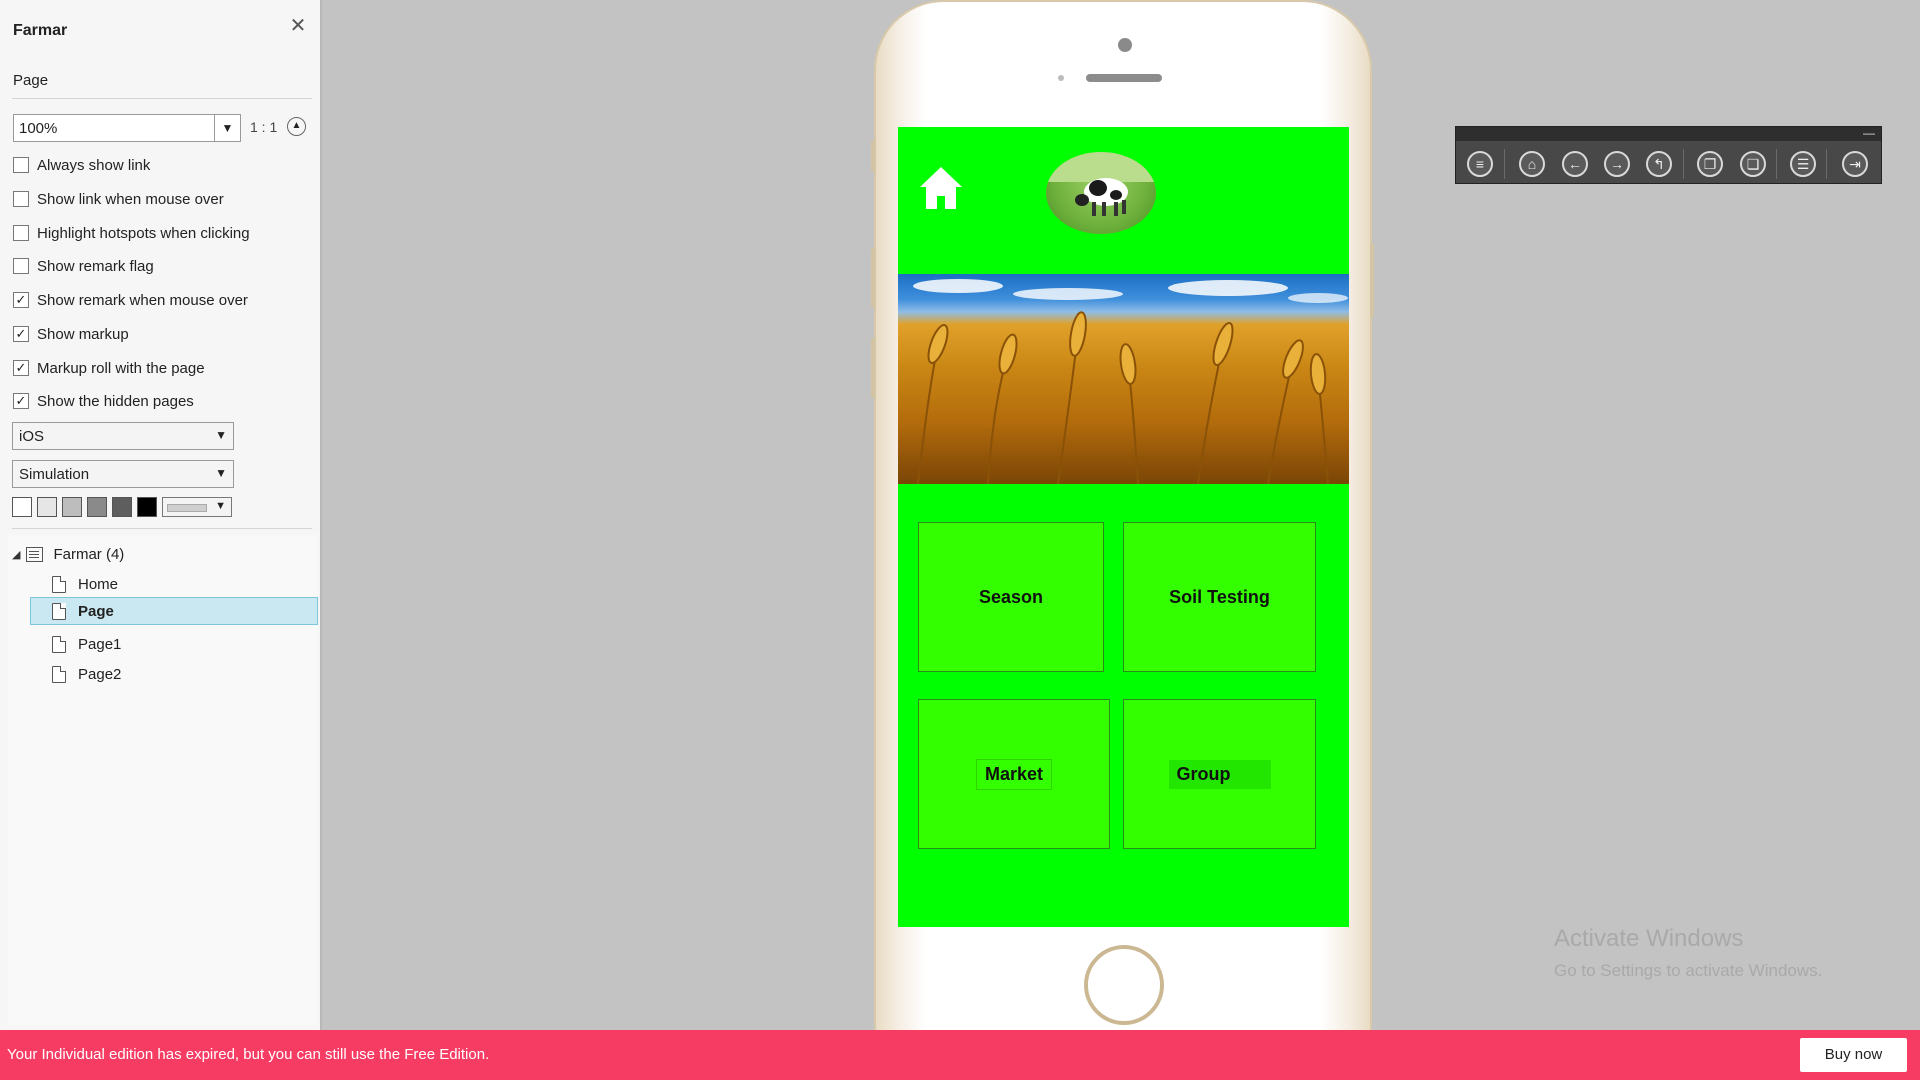 This screenshot has width=1920, height=1080. I want to click on market-tile: Market, so click(1014, 774).